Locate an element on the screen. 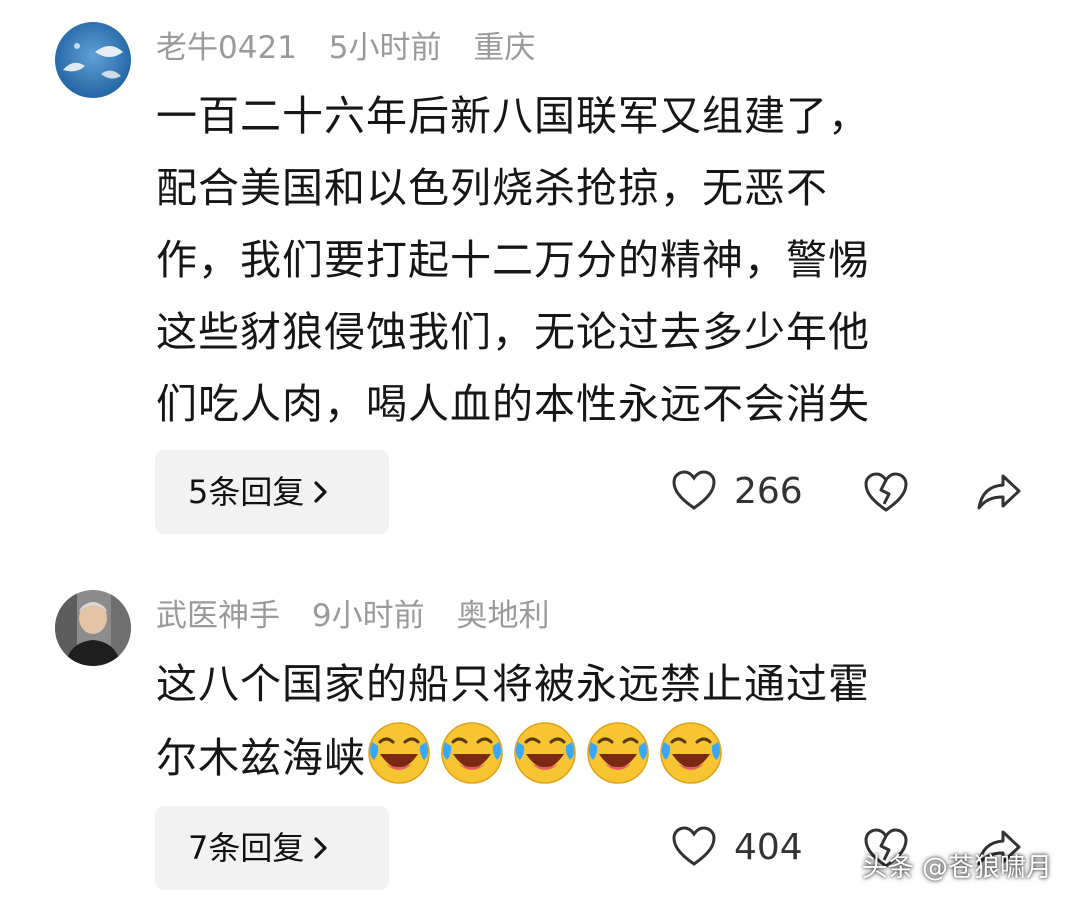  comment-line: 一百二十六年后新八国联军又组建了， is located at coordinates (513, 116).